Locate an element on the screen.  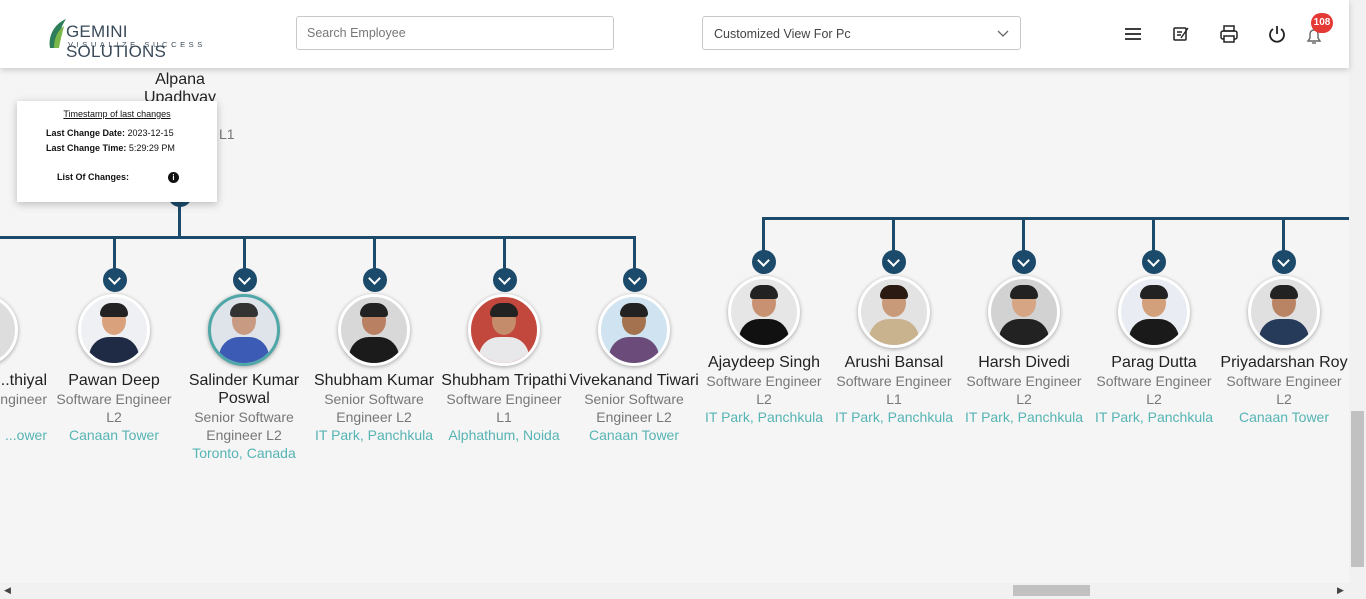
power-icon is located at coordinates (1277, 34).